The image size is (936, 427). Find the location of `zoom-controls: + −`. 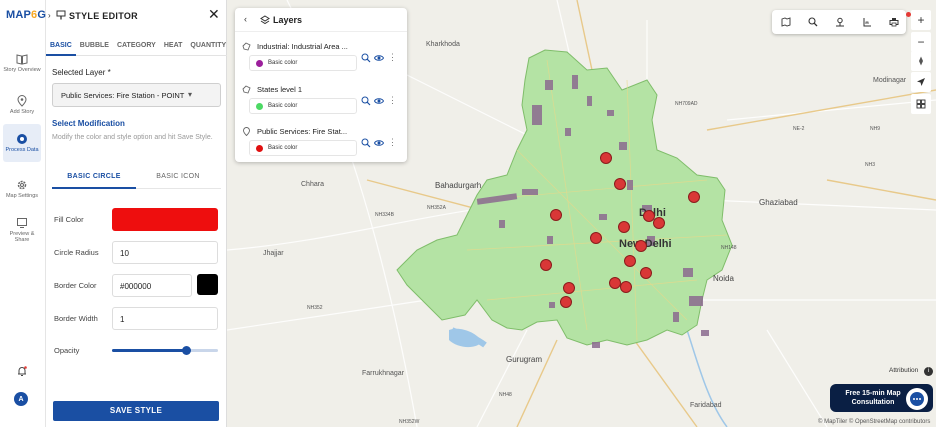

zoom-controls: + − is located at coordinates (921, 32).